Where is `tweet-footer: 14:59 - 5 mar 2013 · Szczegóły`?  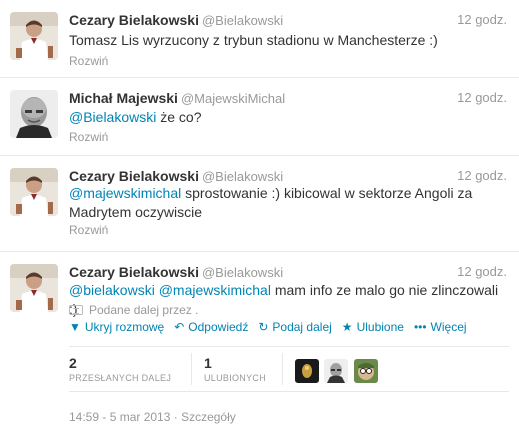
tweet-footer: 14:59 - 5 mar 2013 · Szczegóły is located at coordinates (152, 417).